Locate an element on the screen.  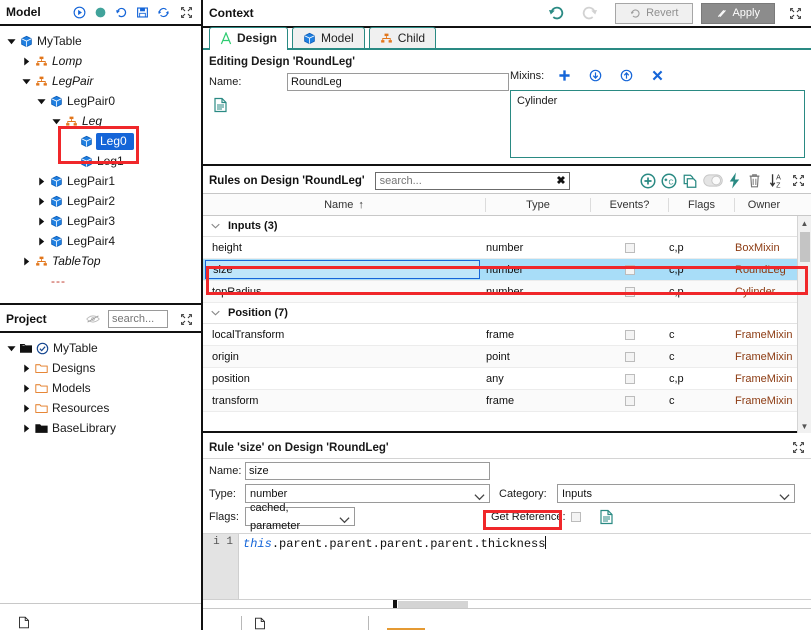
eye-off-icon is located at coordinates (93, 319).